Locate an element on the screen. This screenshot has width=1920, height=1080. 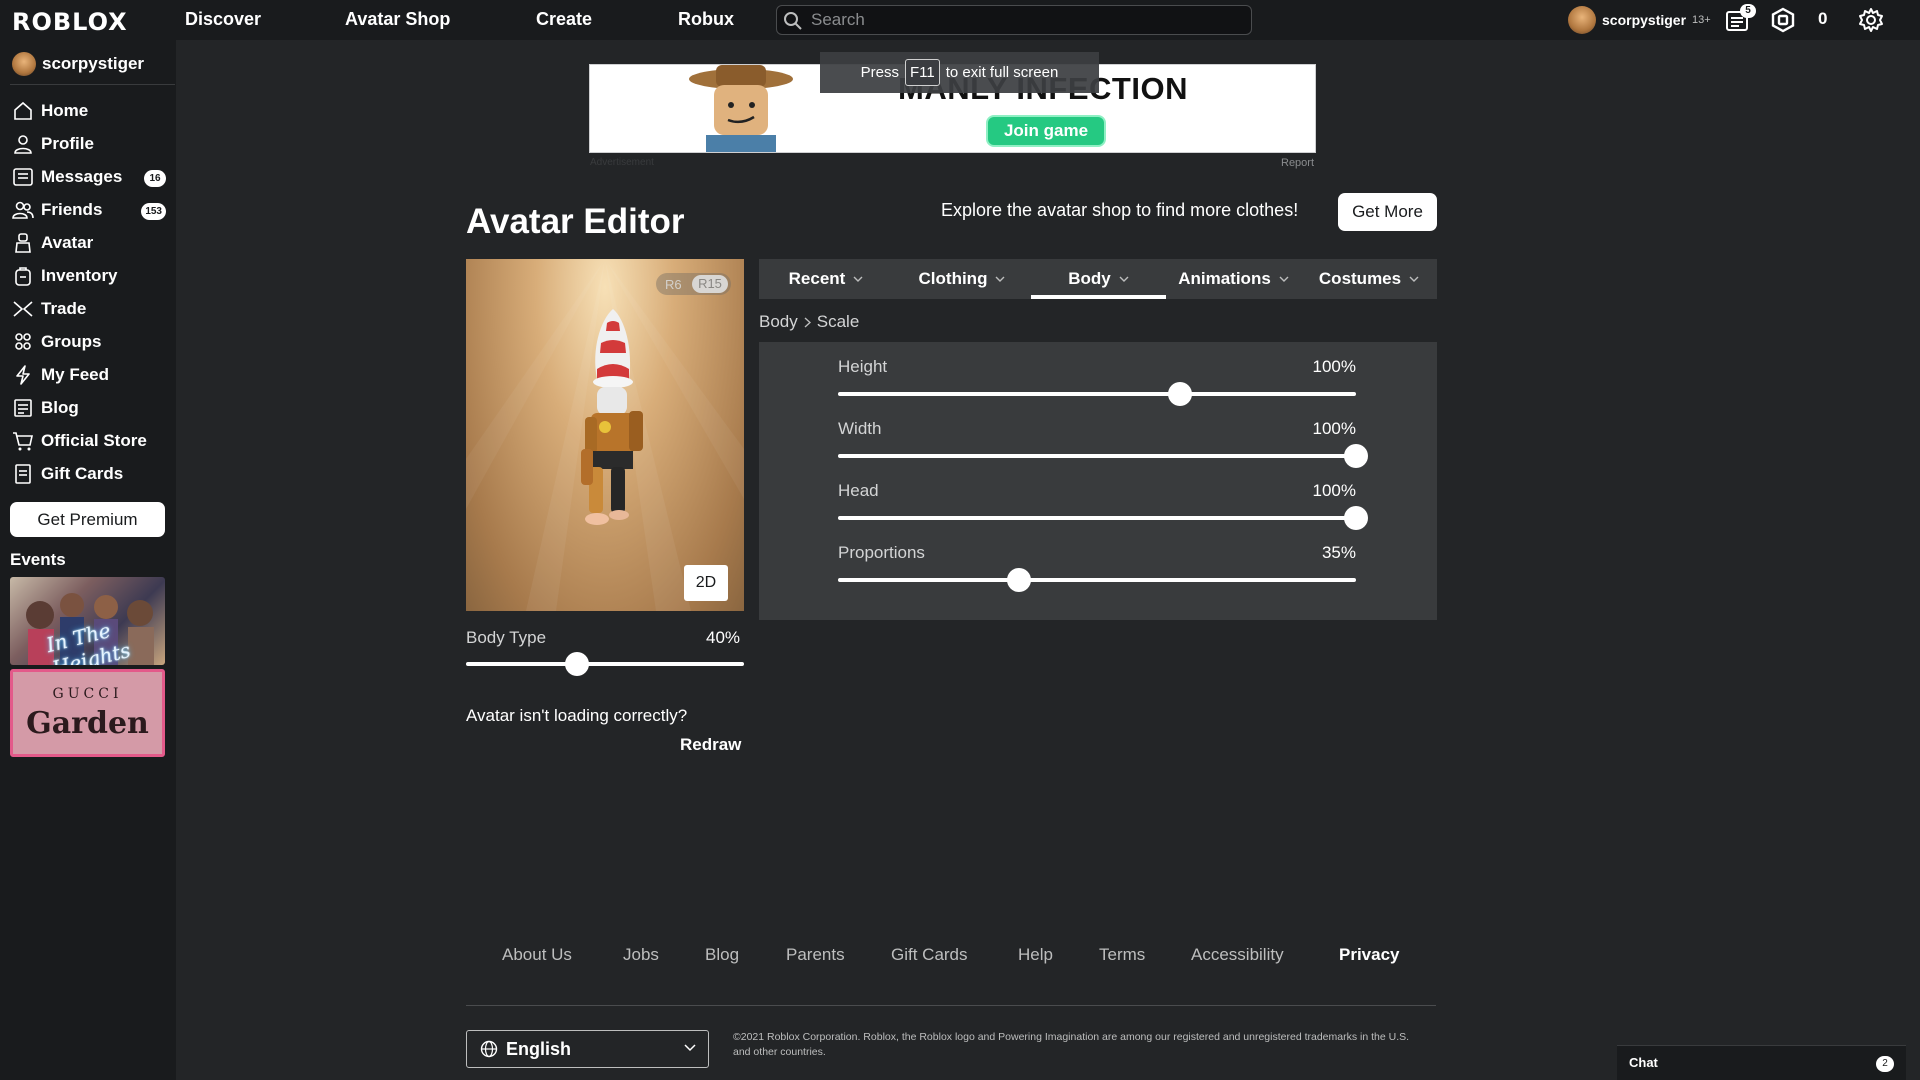
sidebar-item-profile: Profile is located at coordinates (92, 144).